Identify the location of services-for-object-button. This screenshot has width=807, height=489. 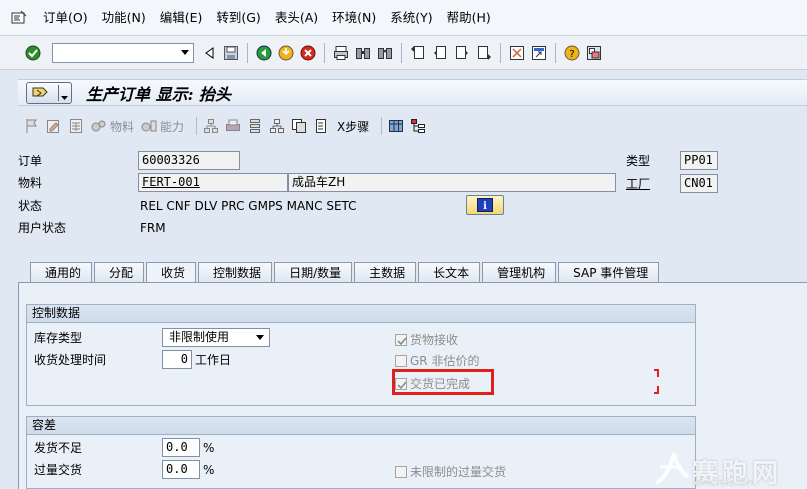
(49, 92).